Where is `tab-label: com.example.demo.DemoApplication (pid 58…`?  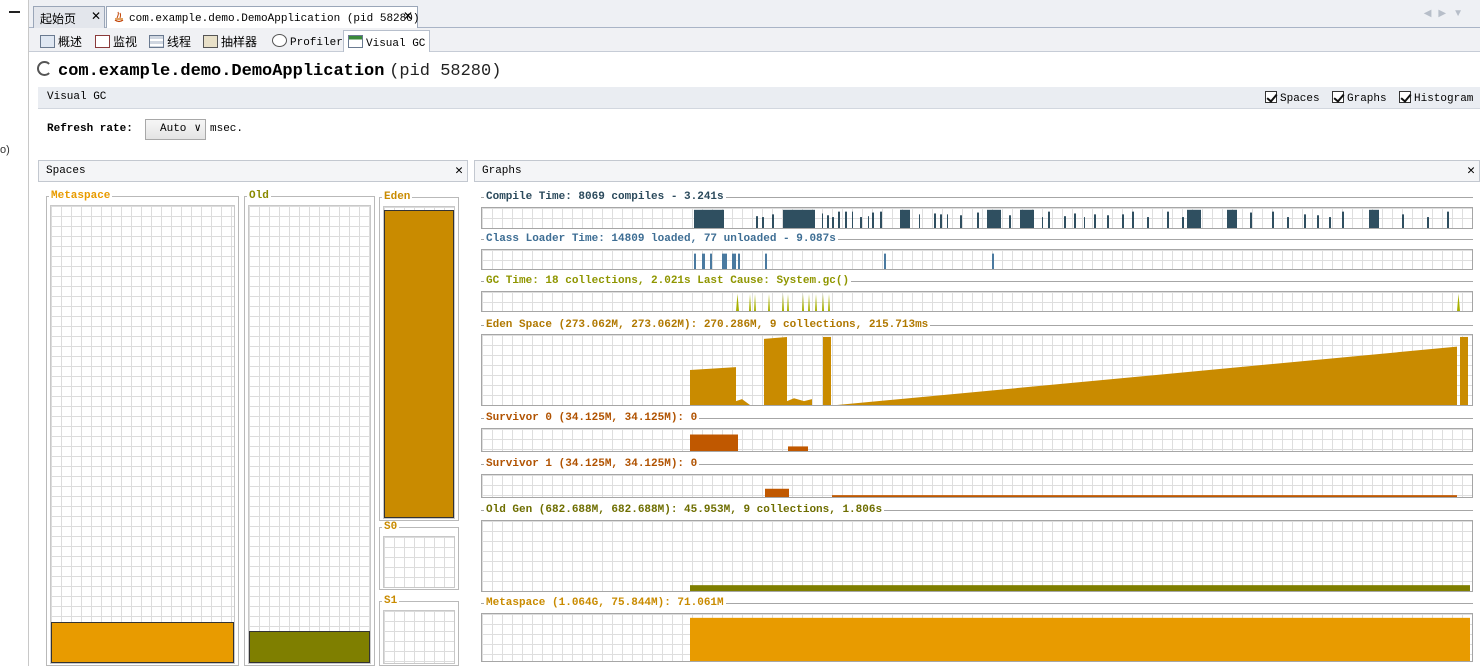 tab-label: com.example.demo.DemoApplication (pid 58… is located at coordinates (274, 19).